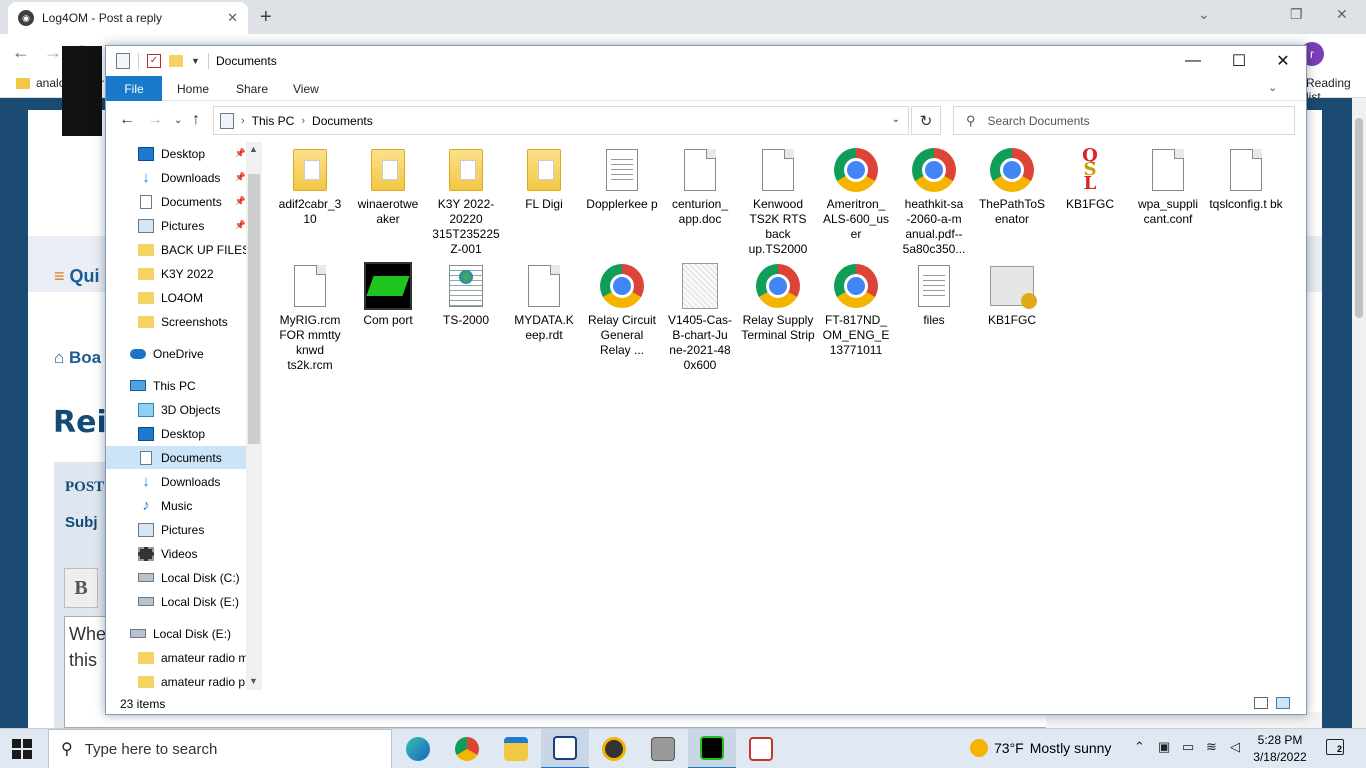  What do you see at coordinates (306, 88) in the screenshot?
I see `tab-view: View` at bounding box center [306, 88].